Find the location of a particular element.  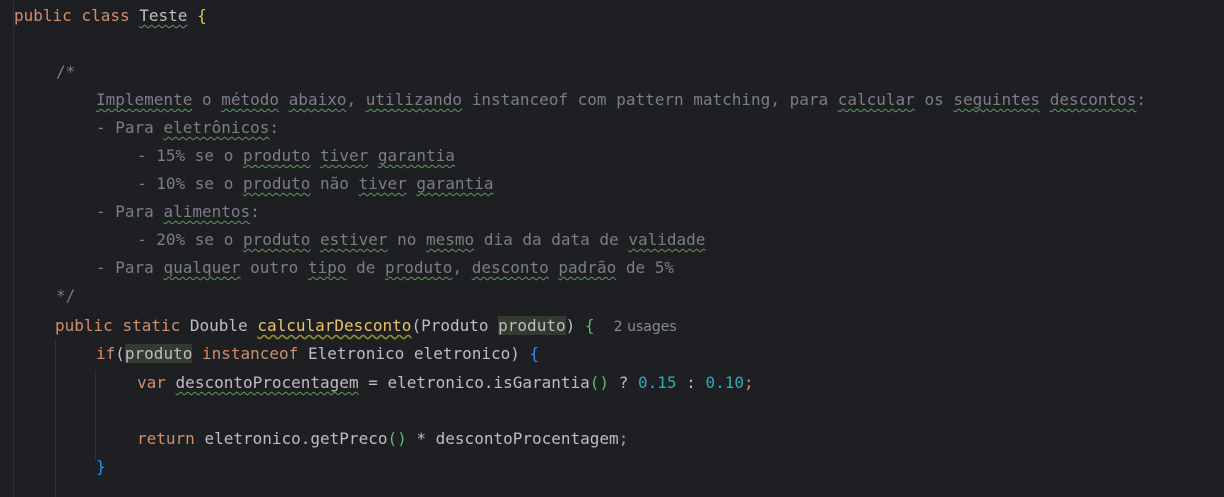

keyword-var: var is located at coordinates (151, 382).